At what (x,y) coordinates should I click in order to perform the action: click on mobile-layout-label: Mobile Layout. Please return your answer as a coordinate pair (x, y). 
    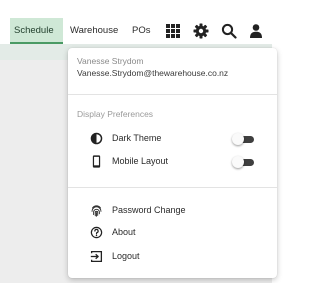
    Looking at the image, I should click on (140, 161).